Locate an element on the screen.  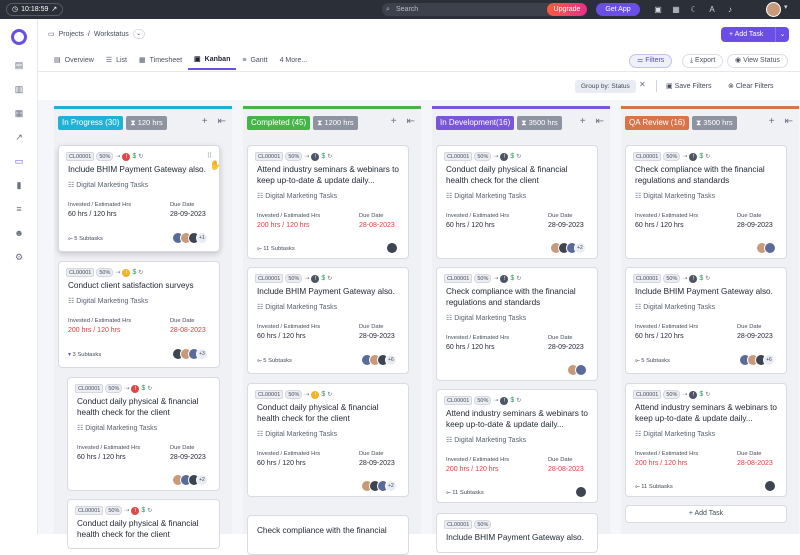
add-task-button: + Add Task ⌄ is located at coordinates (755, 34).